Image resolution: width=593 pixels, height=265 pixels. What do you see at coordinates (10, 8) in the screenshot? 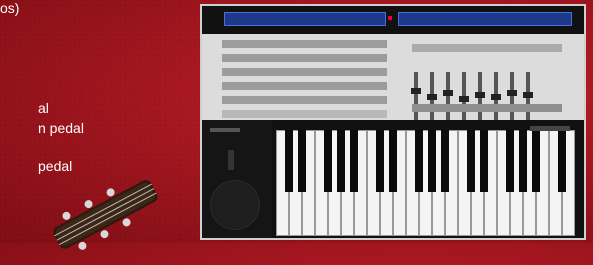
I see `text-line-1: os)` at bounding box center [10, 8].